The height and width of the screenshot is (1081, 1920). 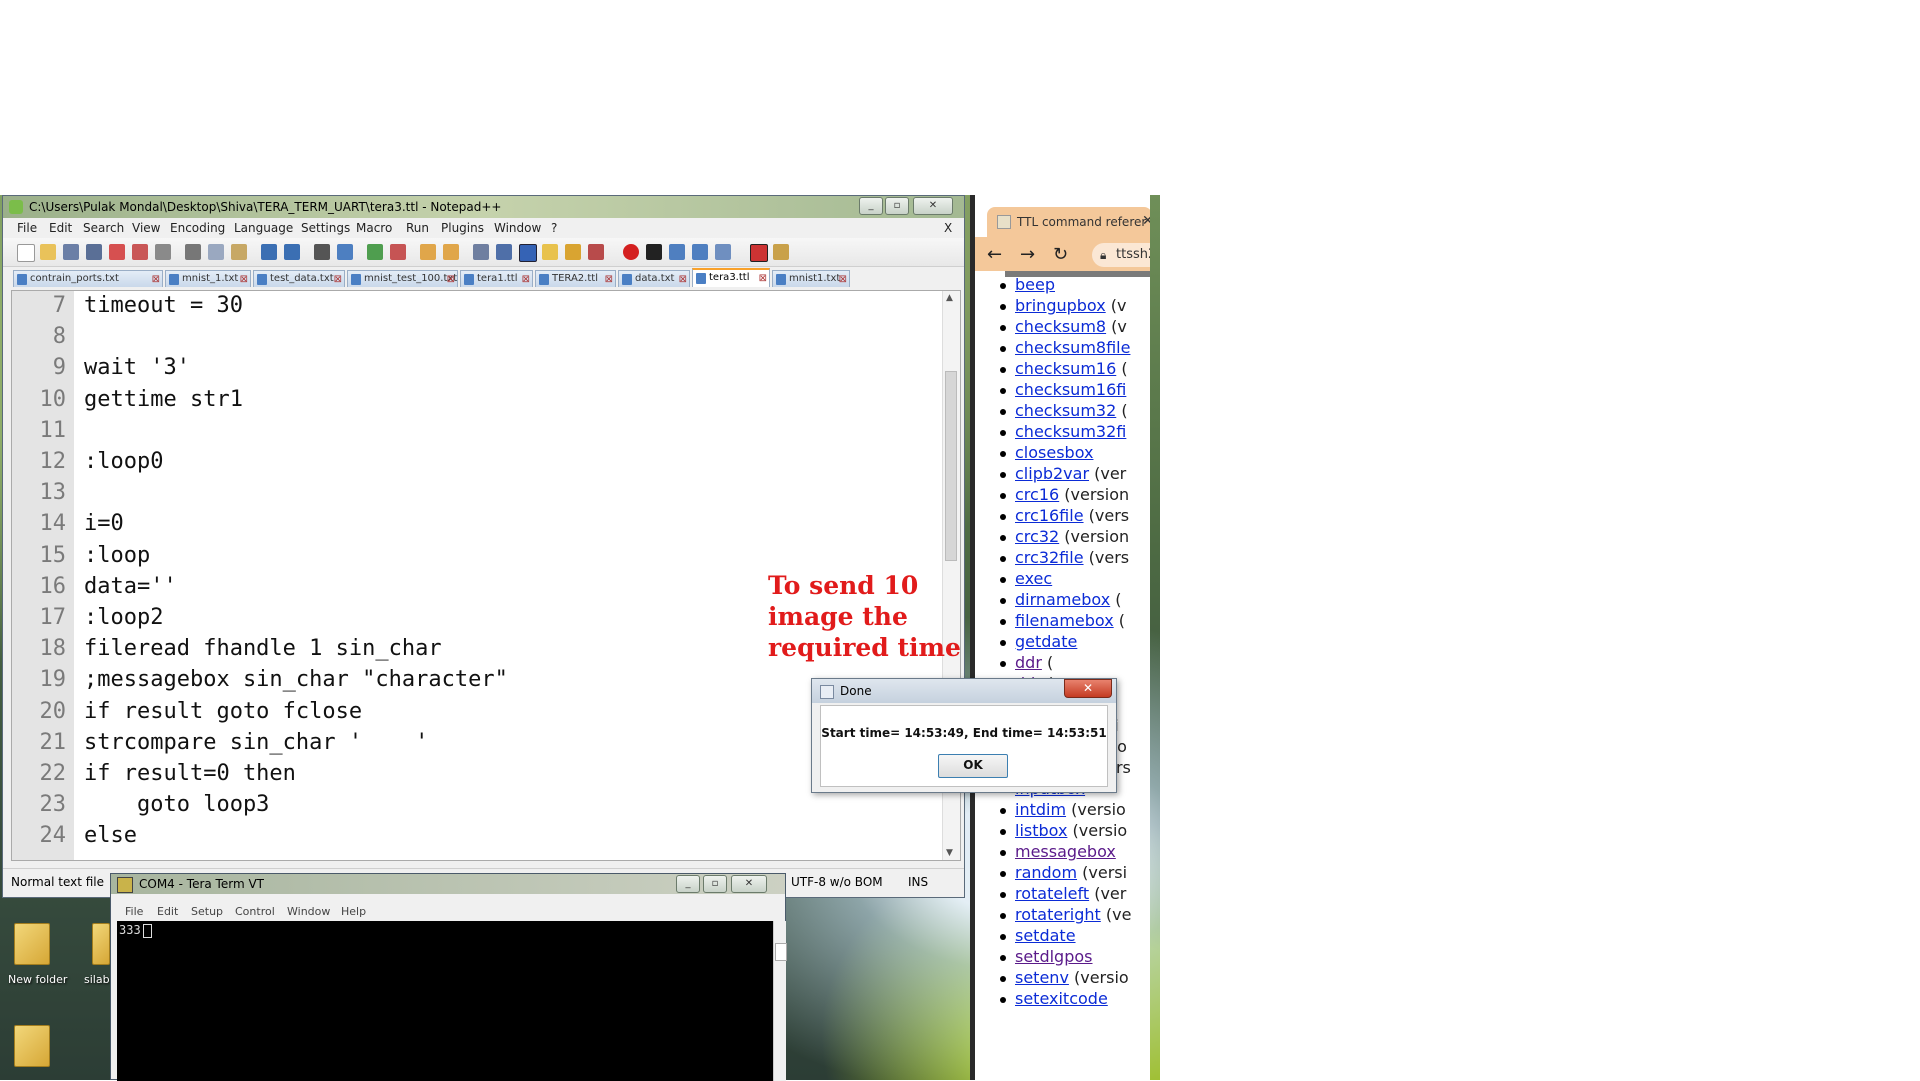 I want to click on command-link: dirnamebox, so click(x=1062, y=599).